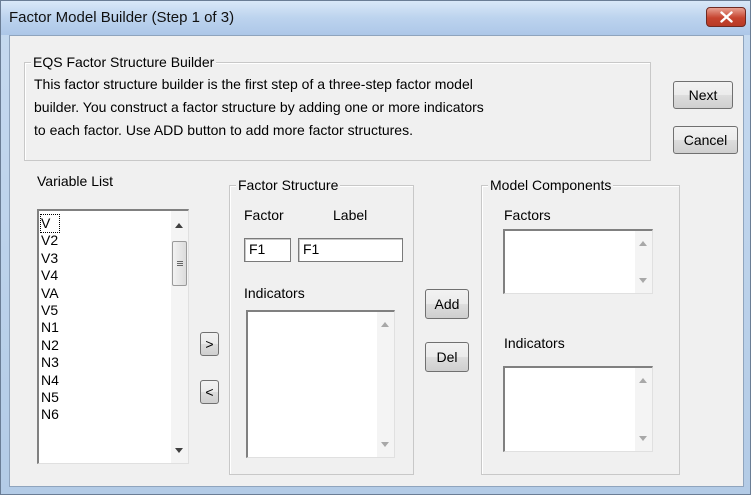 This screenshot has height=495, width=751. I want to click on next-button: Next, so click(703, 95).